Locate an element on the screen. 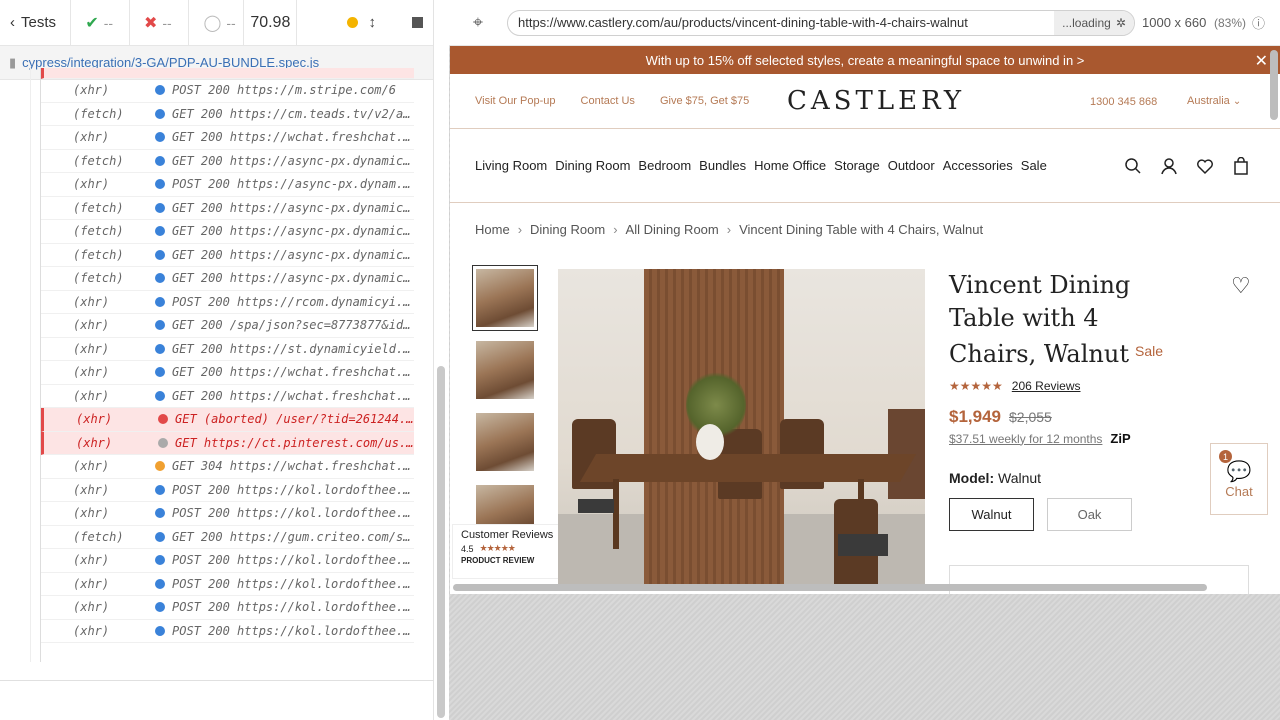 The image size is (1280, 720). nav-living-room: Living Room is located at coordinates (511, 165).